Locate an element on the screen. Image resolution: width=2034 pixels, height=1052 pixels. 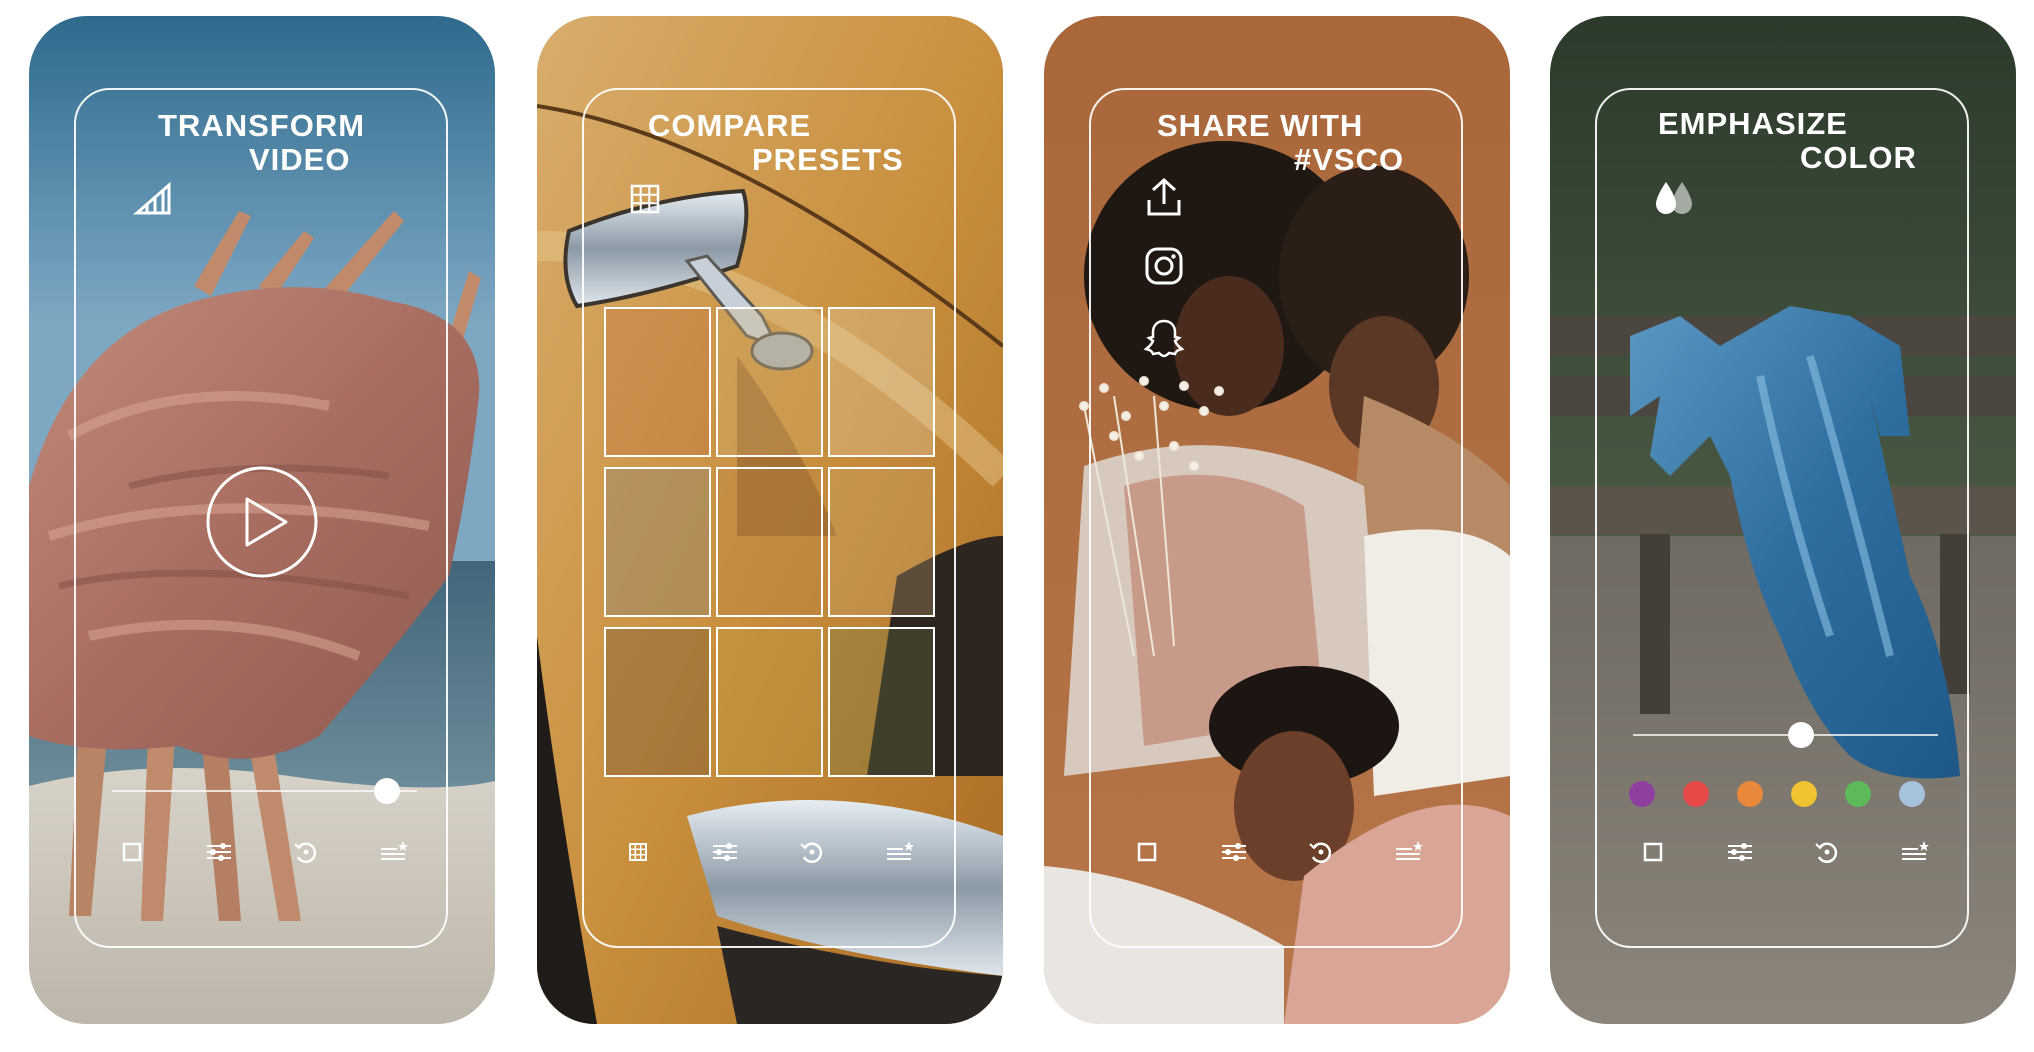
headline-line-2: #VSCO is located at coordinates (1349, 159).